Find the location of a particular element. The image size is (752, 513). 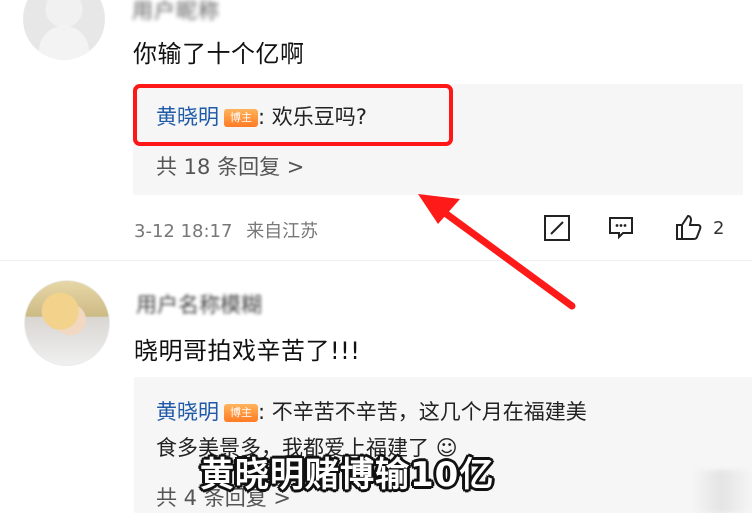

comment-location: 来自江苏 is located at coordinates (282, 231).